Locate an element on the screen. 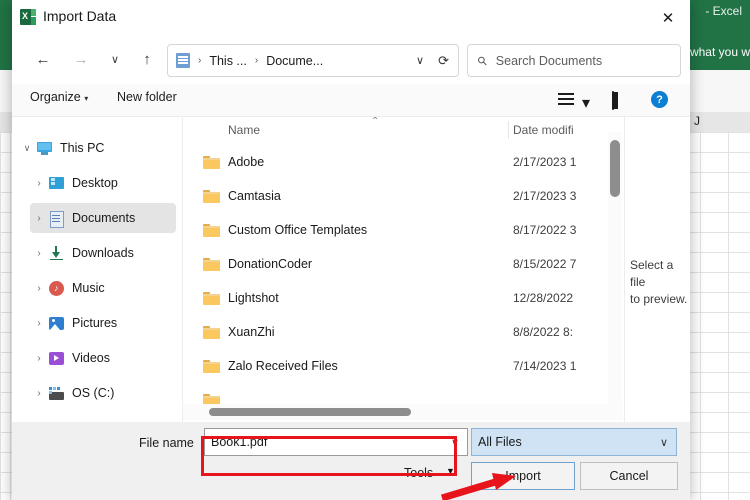 The height and width of the screenshot is (500, 750). excel-column-letter: J is located at coordinates (697, 121).